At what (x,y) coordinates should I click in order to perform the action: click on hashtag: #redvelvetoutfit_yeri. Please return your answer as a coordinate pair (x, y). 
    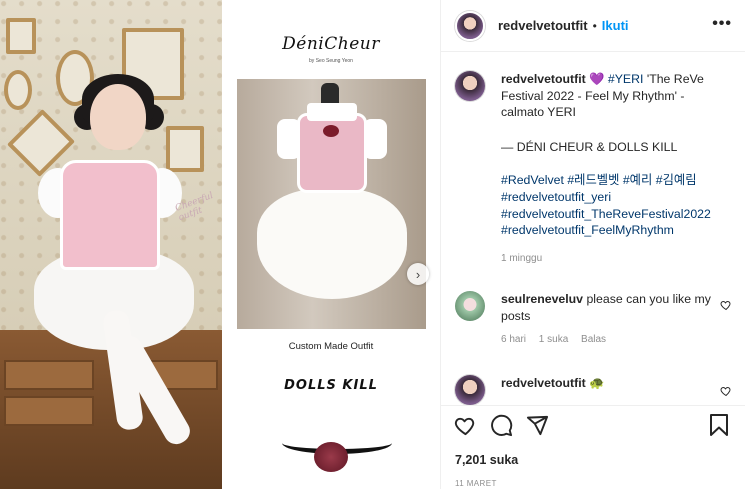
    Looking at the image, I should click on (613, 197).